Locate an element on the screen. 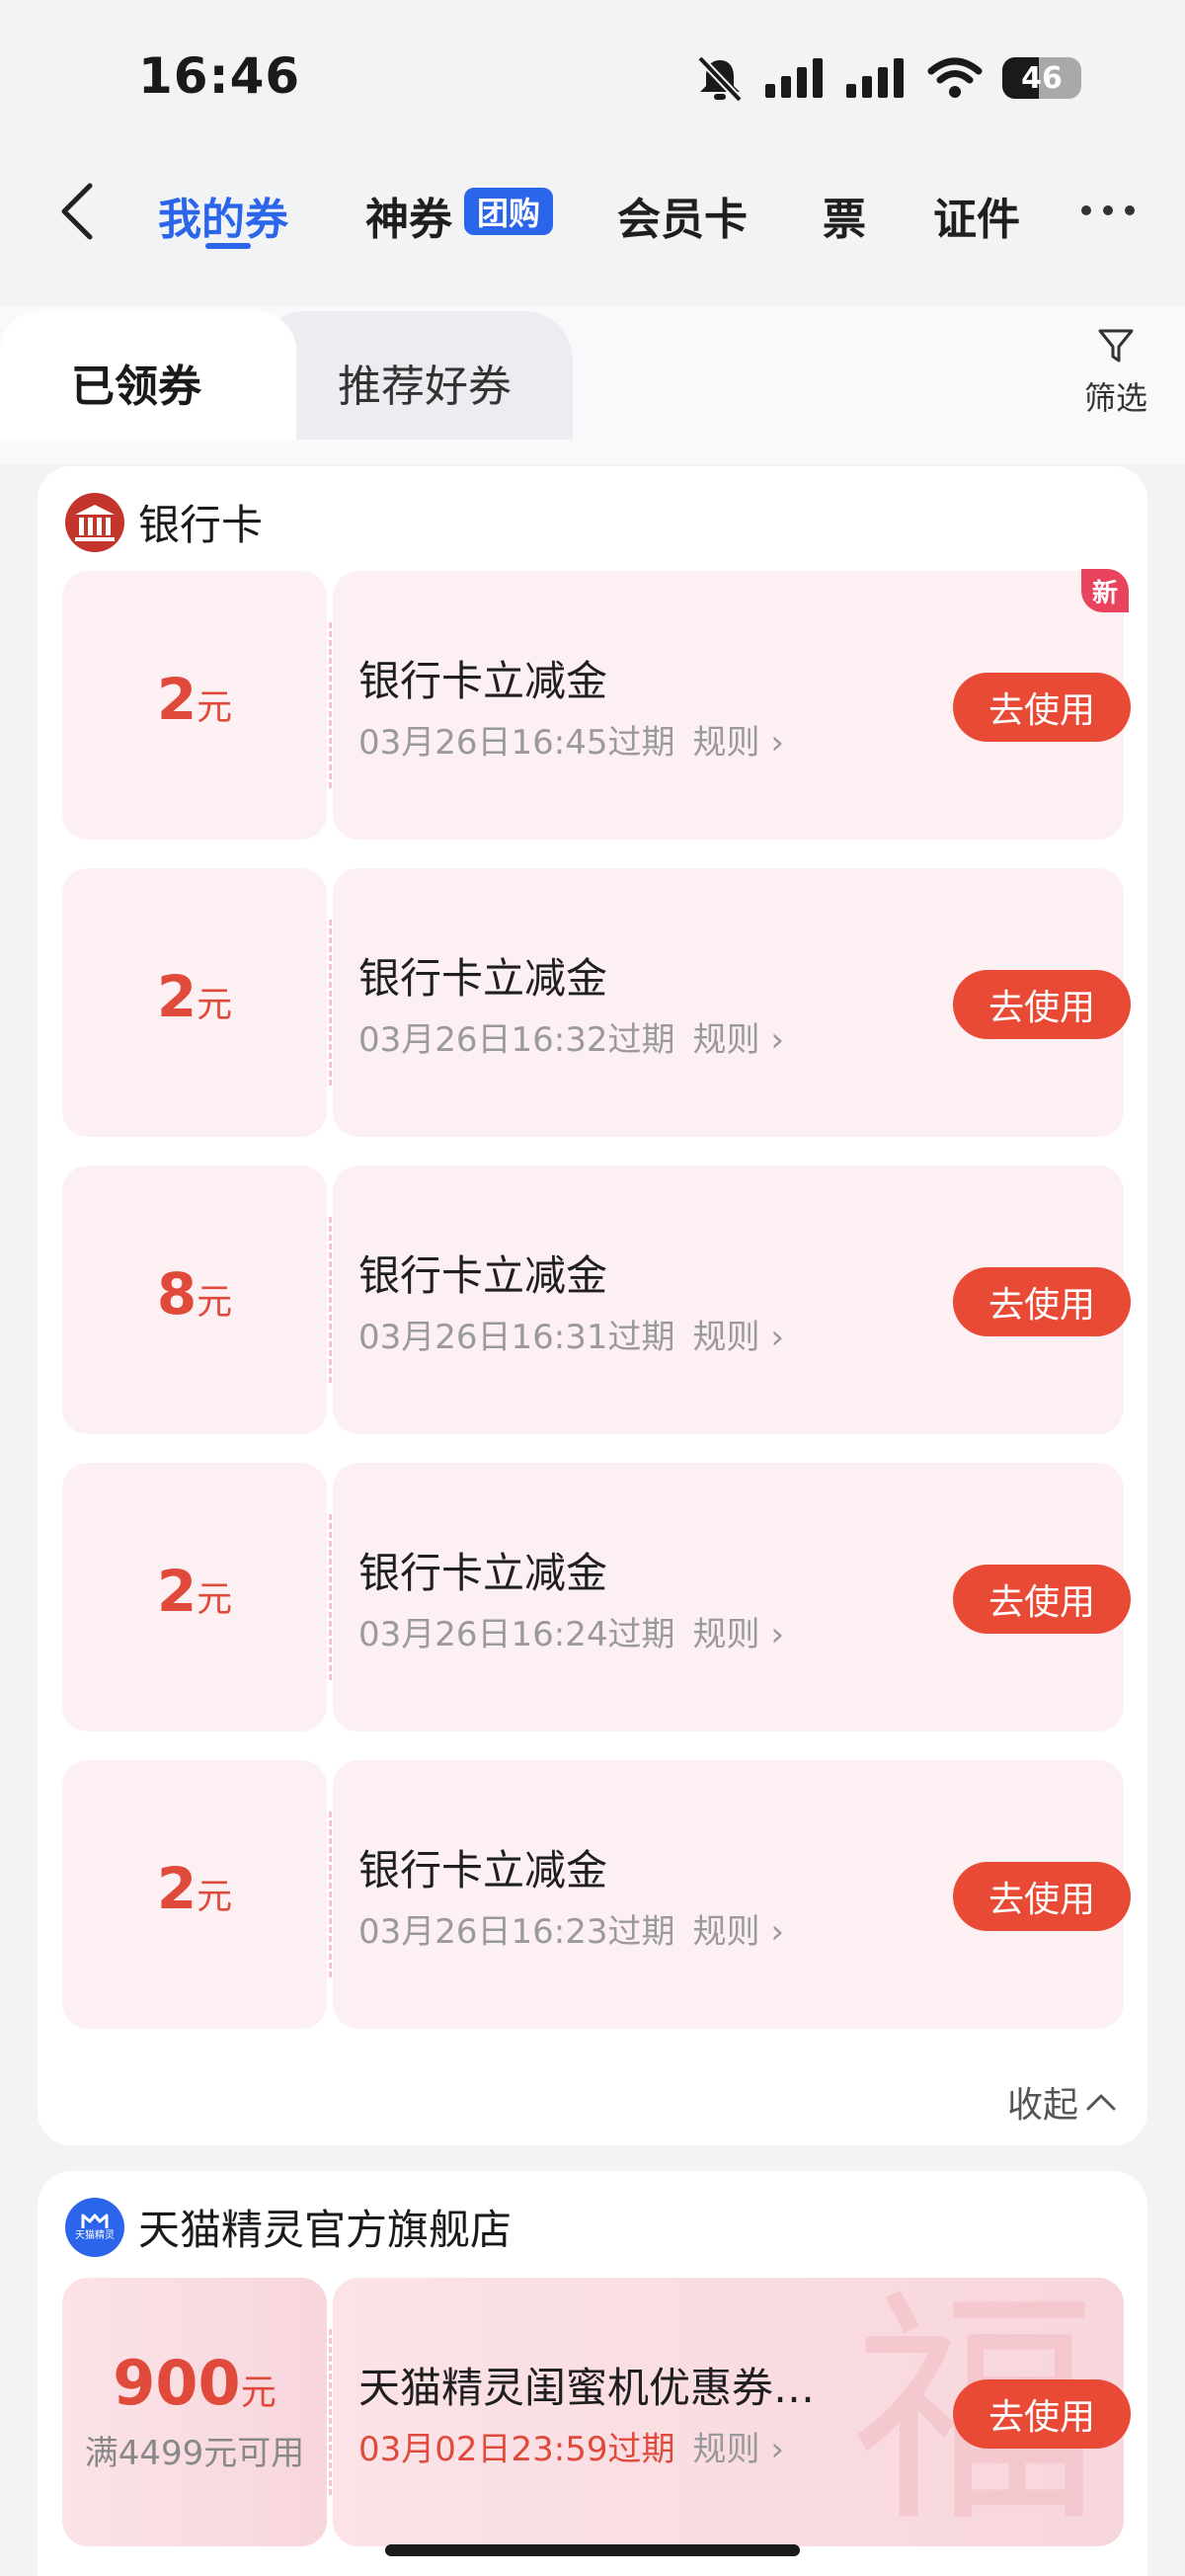  section-header: 天猫精灵 天猫精灵官方旗舰店 is located at coordinates (288, 2227).